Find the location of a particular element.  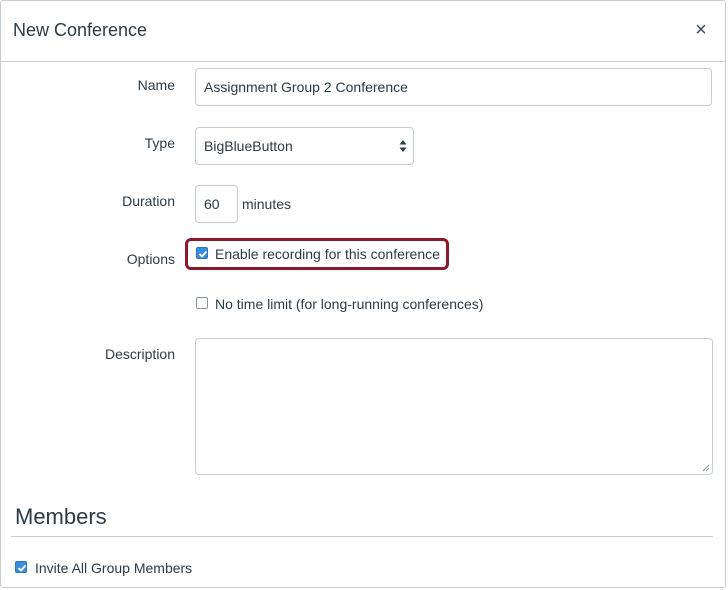

dialog-header: New Conference × is located at coordinates (363, 31).